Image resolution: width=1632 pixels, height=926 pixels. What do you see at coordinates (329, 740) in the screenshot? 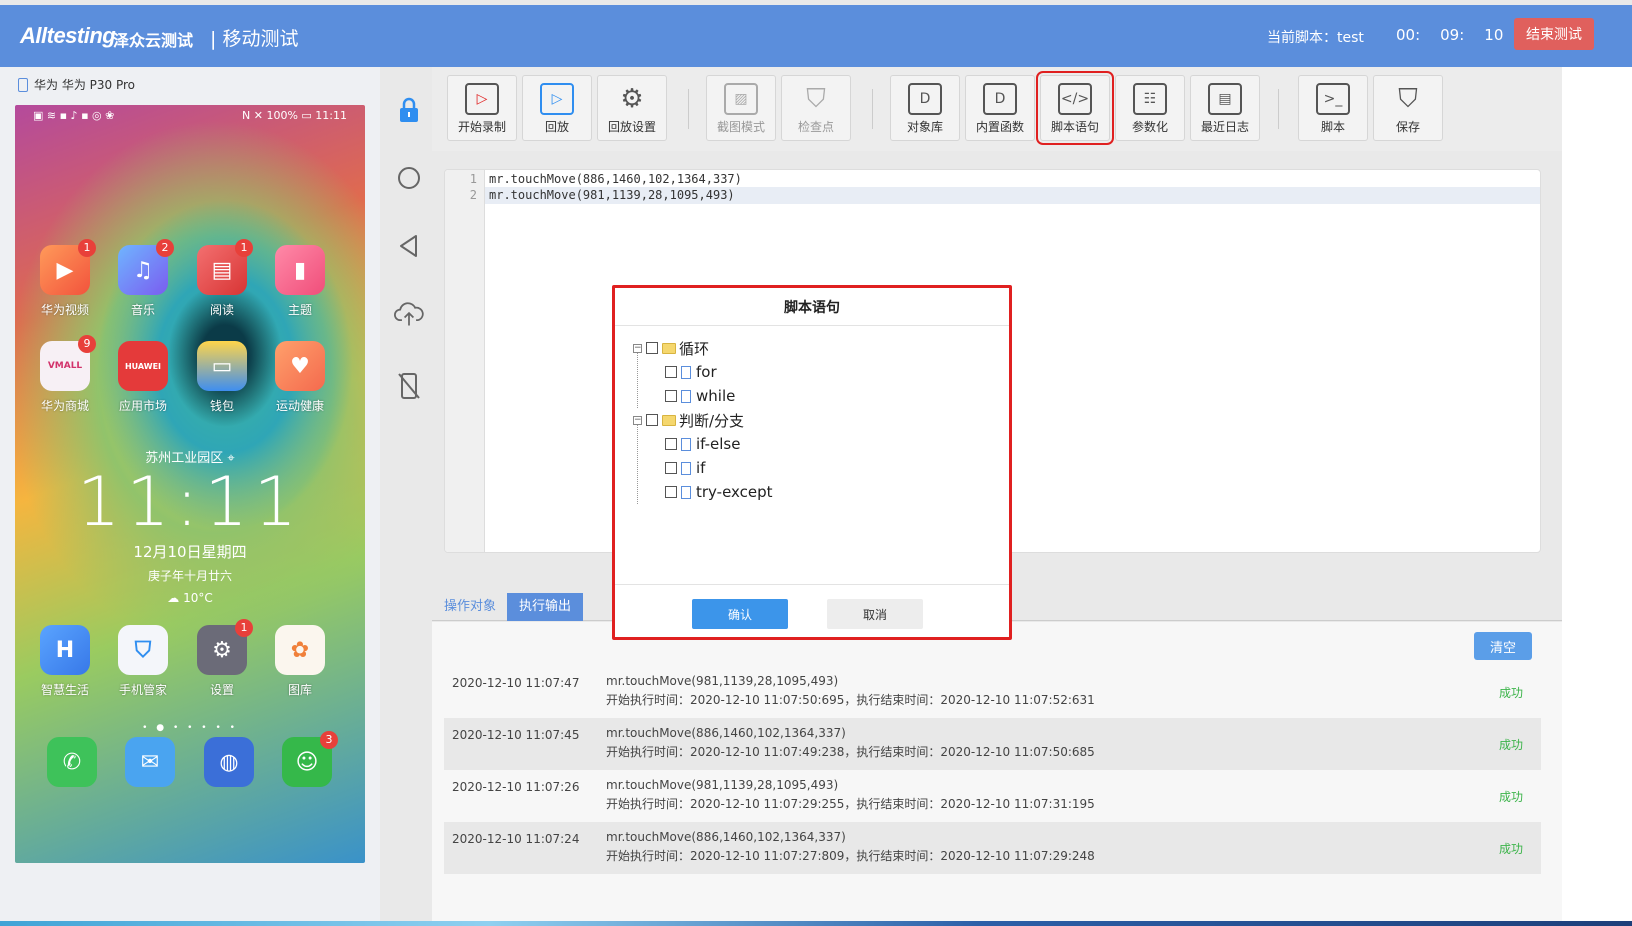
I see `notification-badge: 3` at bounding box center [329, 740].